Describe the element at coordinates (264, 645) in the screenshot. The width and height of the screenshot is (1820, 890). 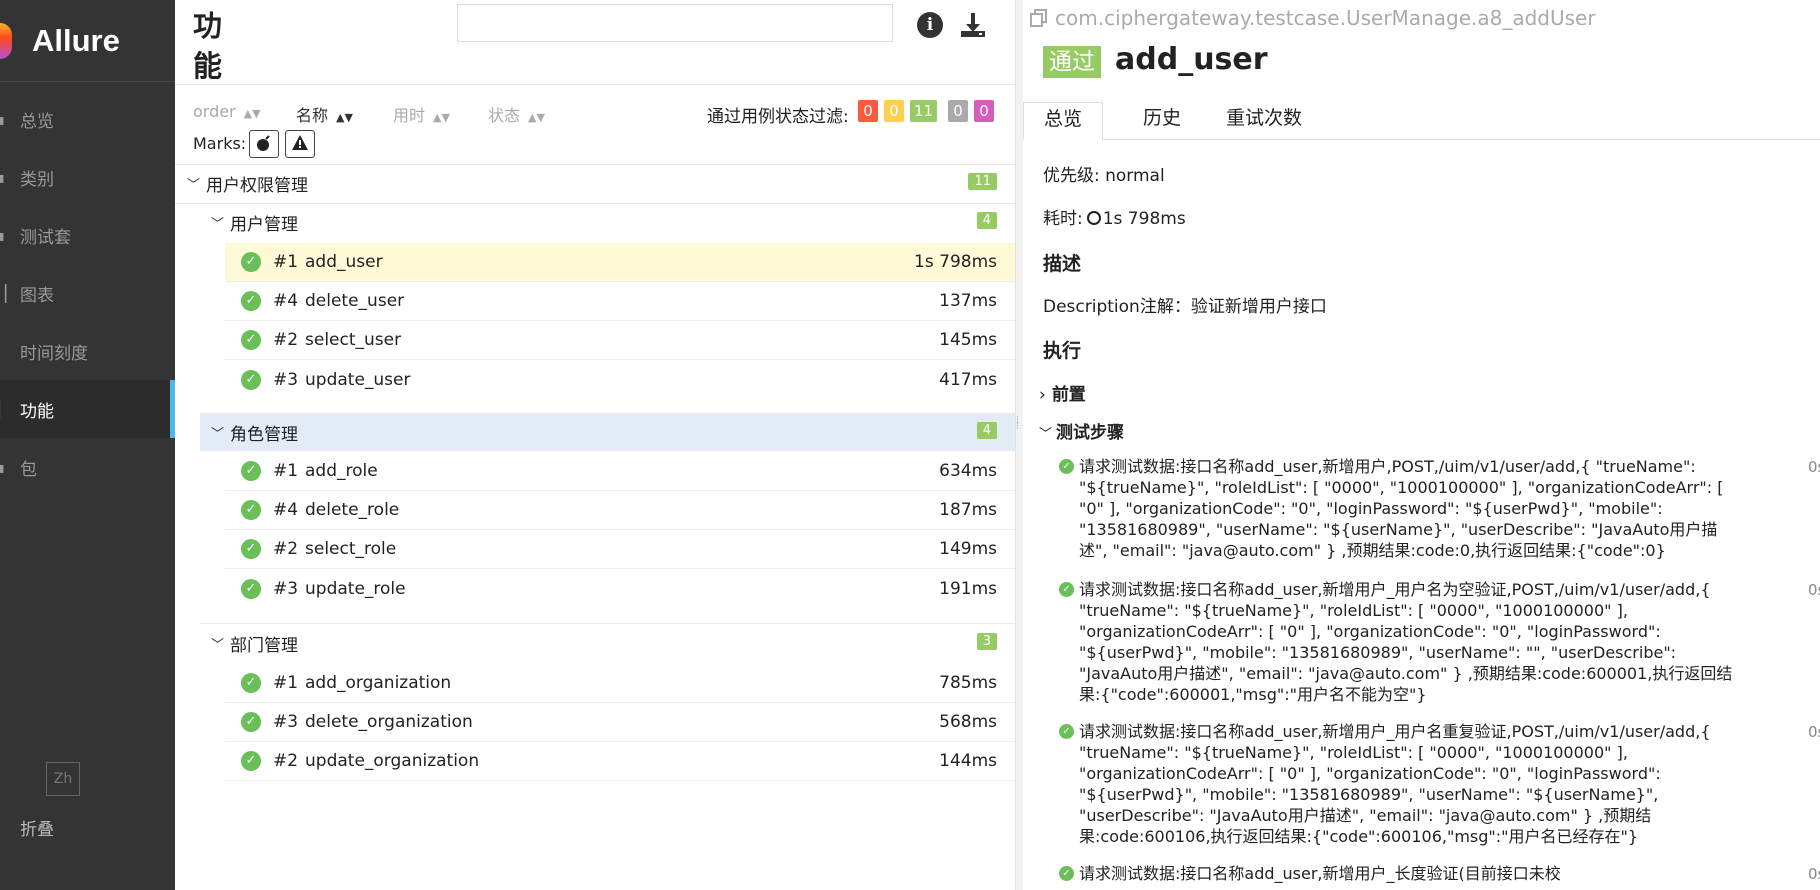
I see `group-label: 部门管理` at that location.